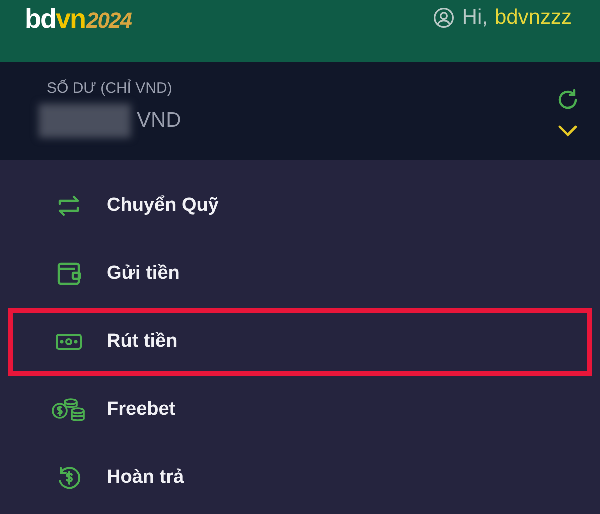 This screenshot has height=514, width=600. Describe the element at coordinates (300, 410) in the screenshot. I see `menu-item: Freebet` at that location.